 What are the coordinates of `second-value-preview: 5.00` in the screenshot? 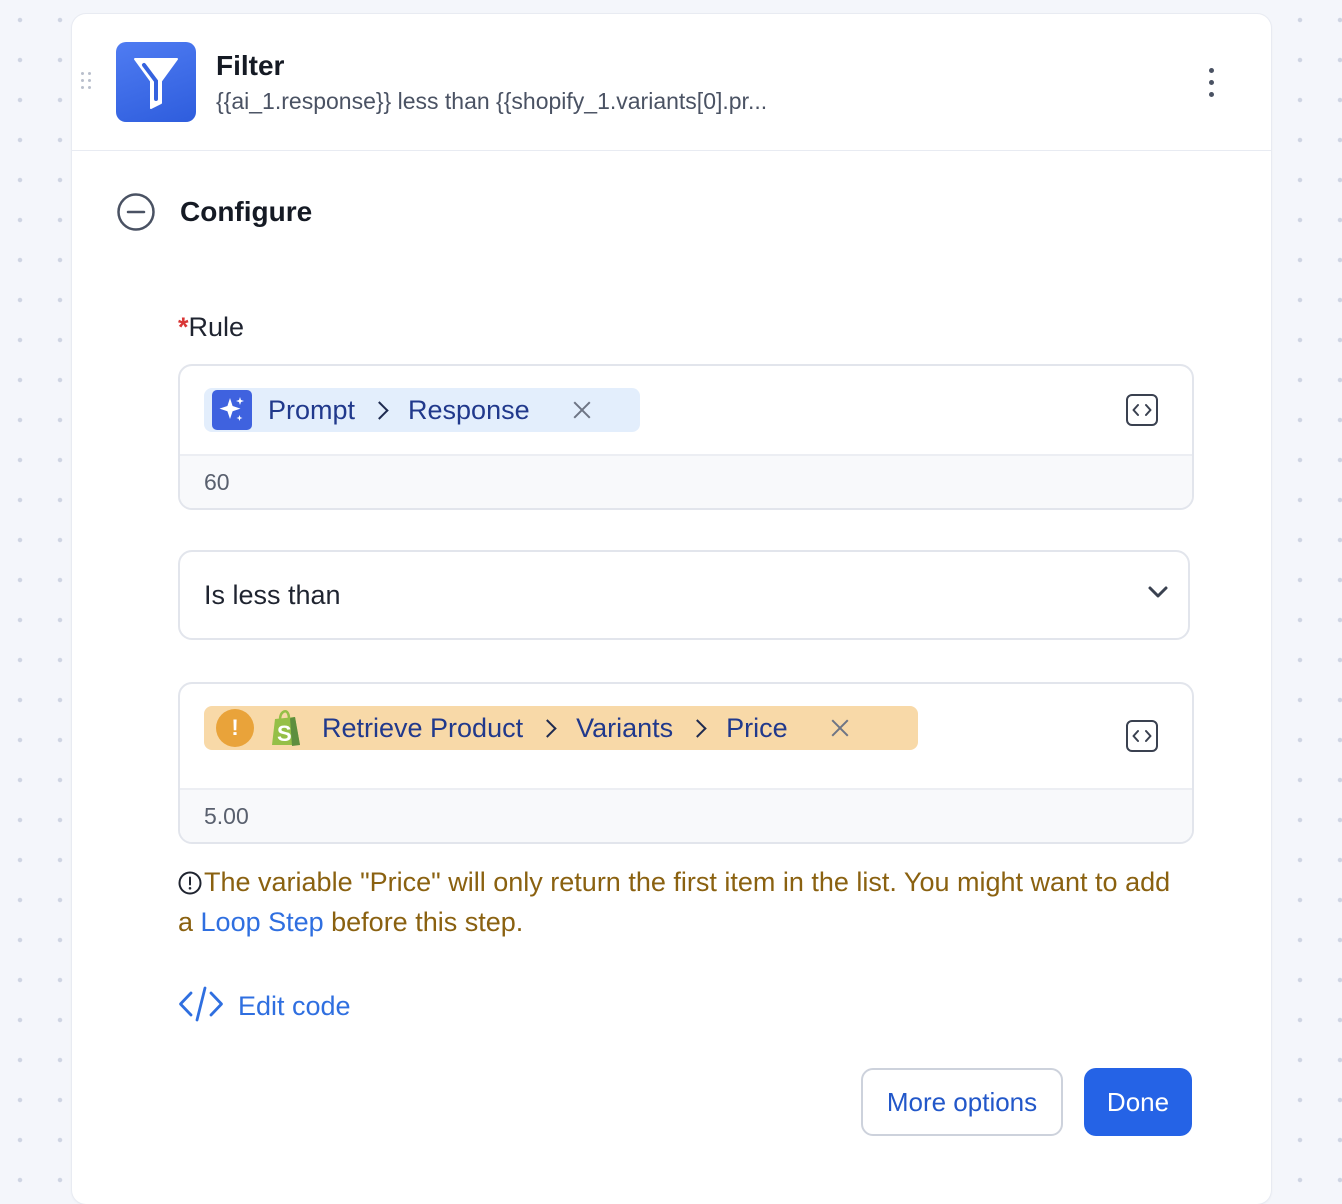 It's located at (686, 815).